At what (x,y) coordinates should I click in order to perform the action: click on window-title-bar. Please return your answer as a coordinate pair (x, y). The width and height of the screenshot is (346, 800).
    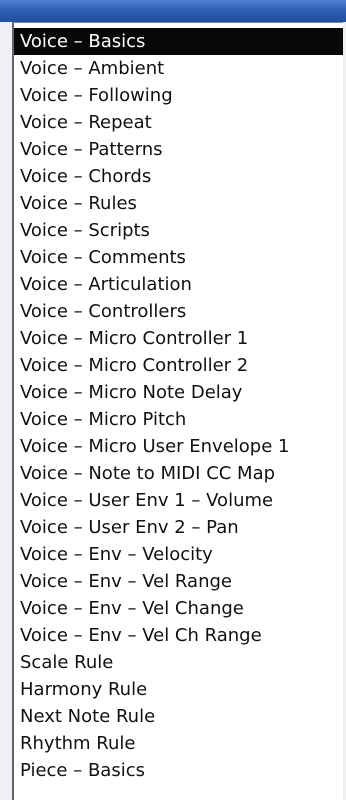
    Looking at the image, I should click on (173, 11).